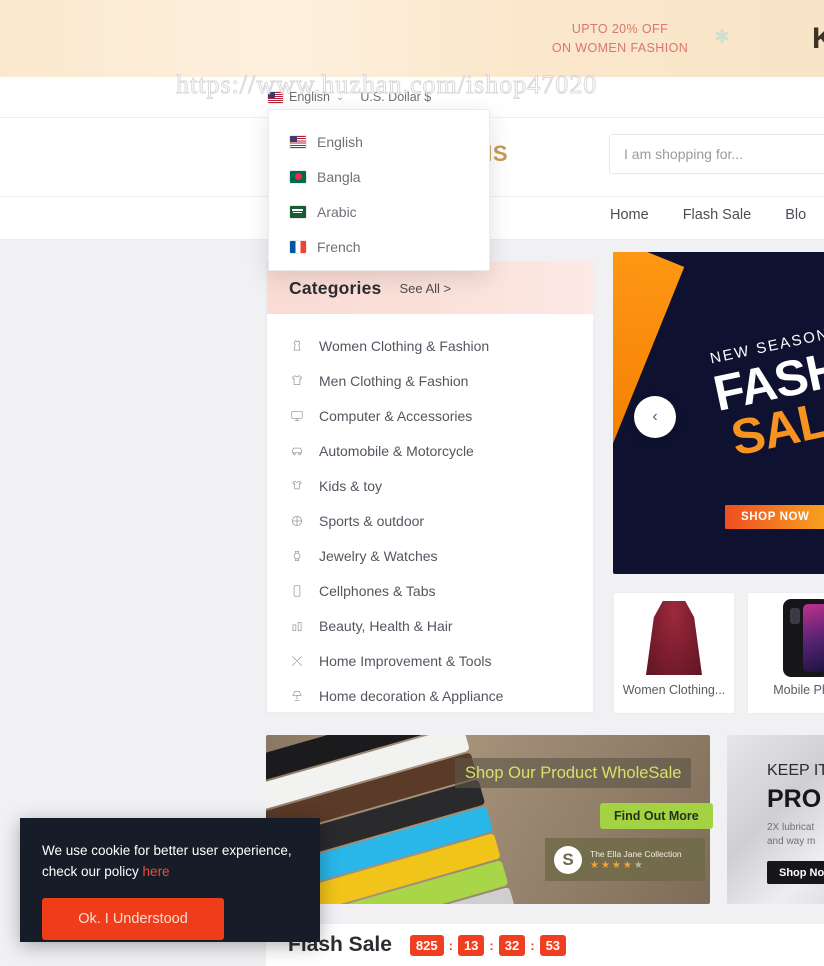 This screenshot has width=824, height=966. I want to click on nav-items: Home Flash Sale Blo, so click(708, 215).